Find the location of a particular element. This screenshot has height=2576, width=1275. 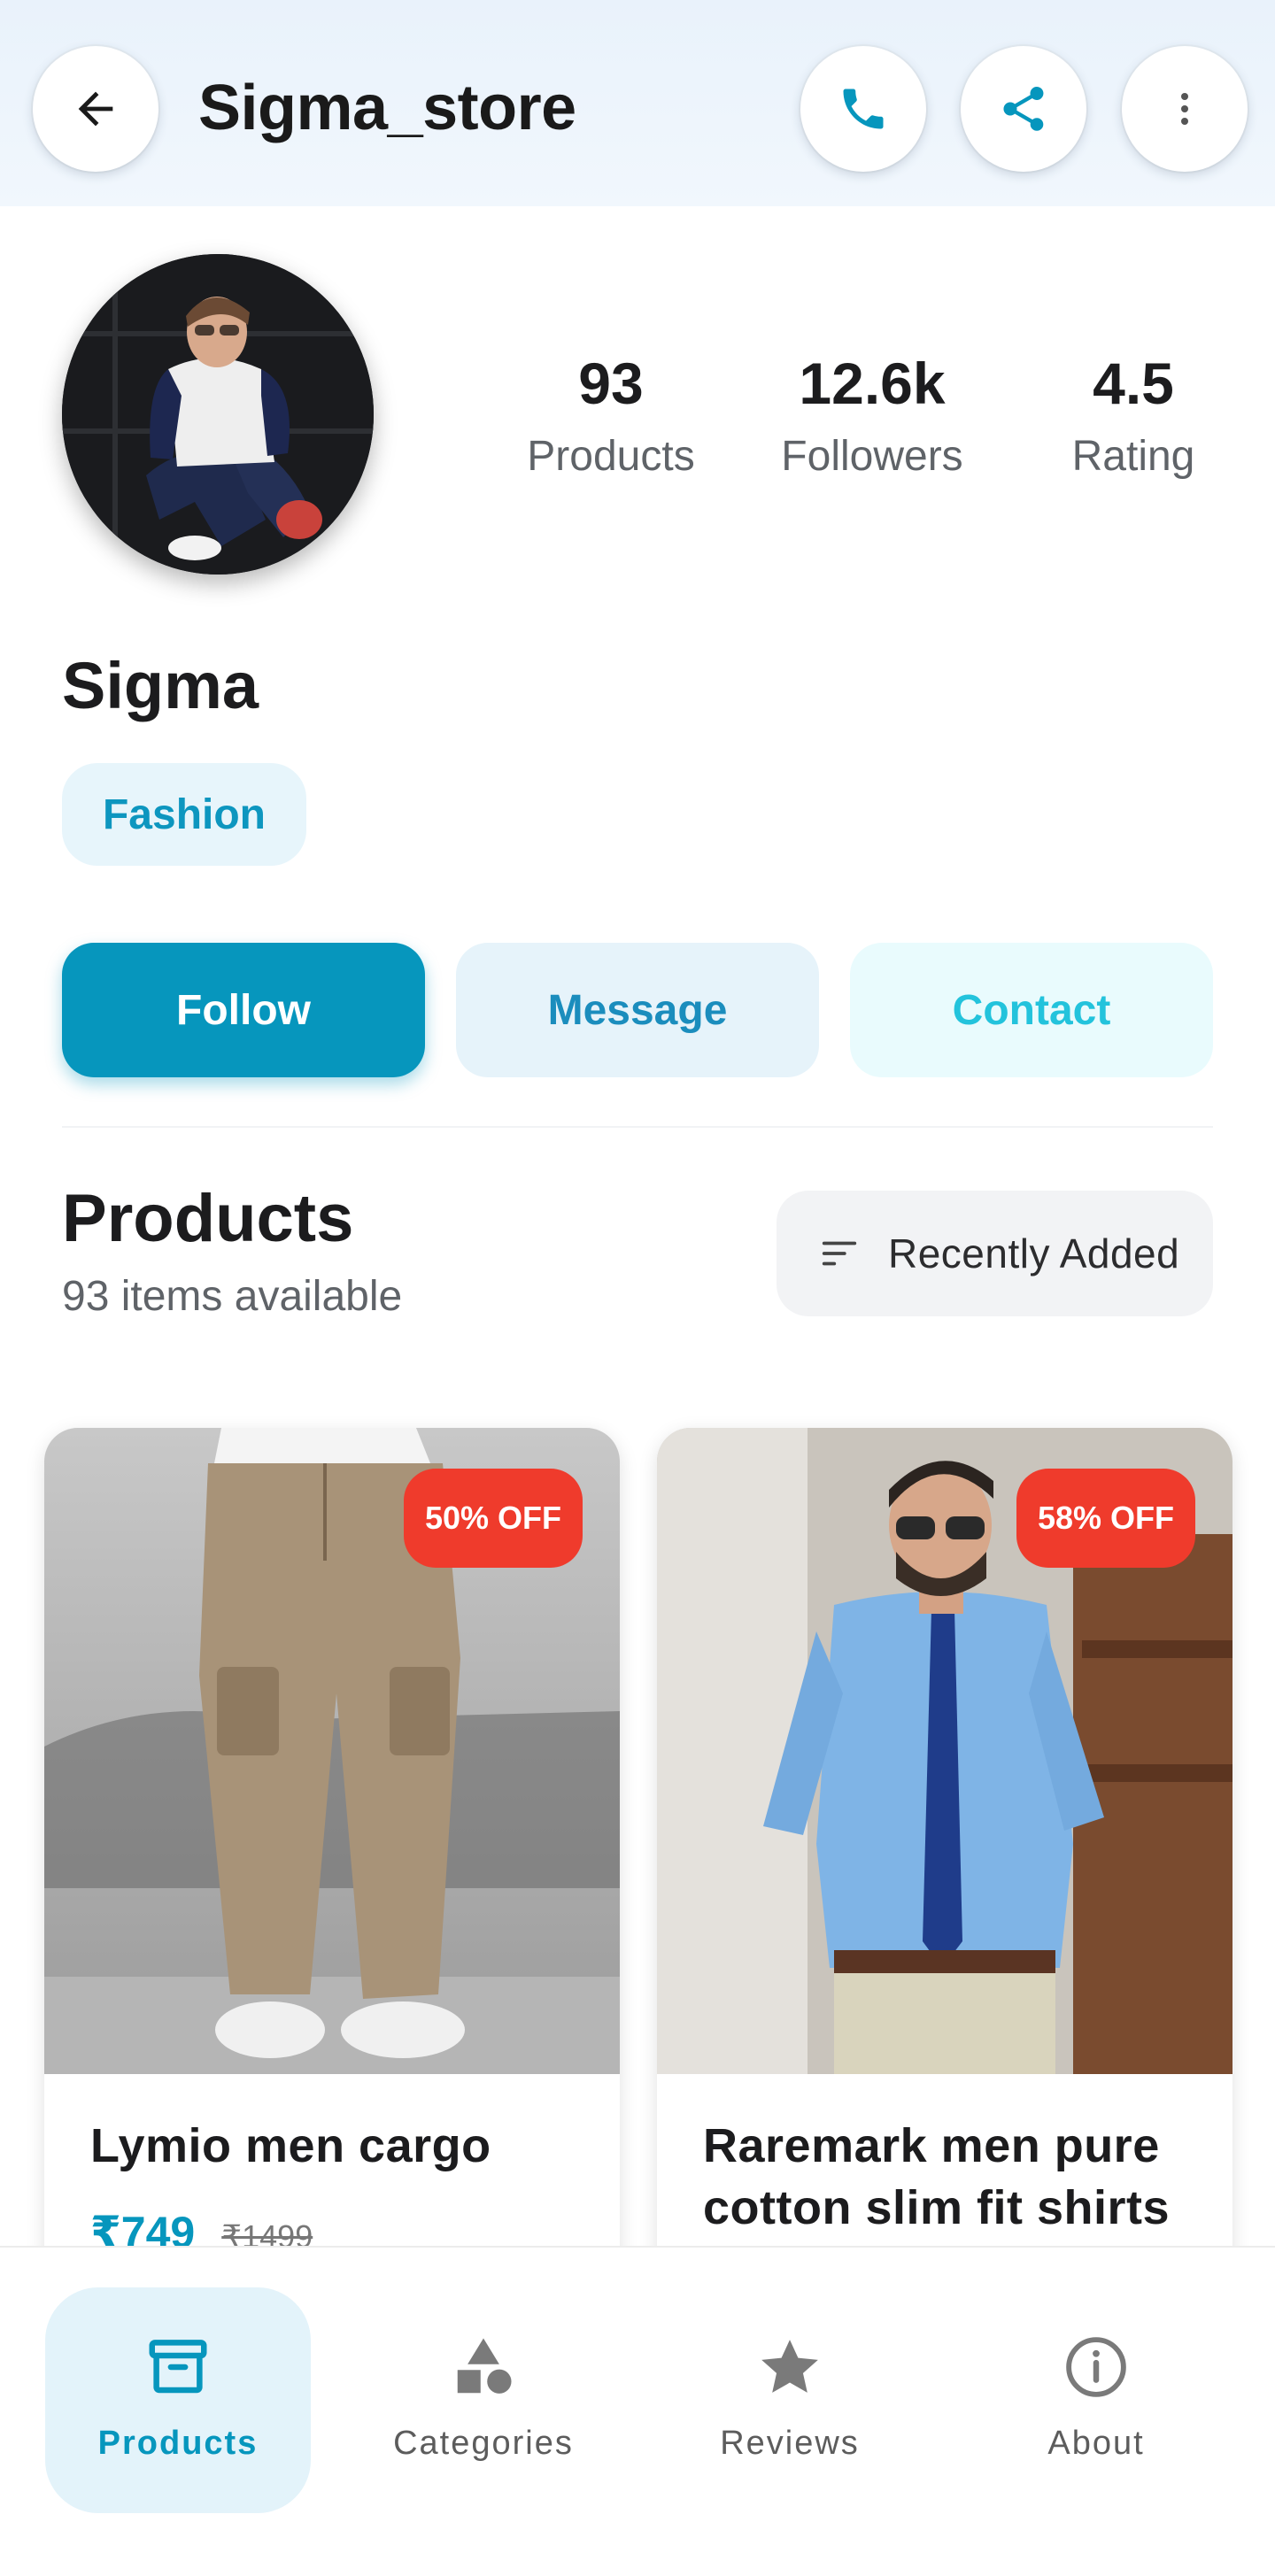

share-icon is located at coordinates (1023, 109).